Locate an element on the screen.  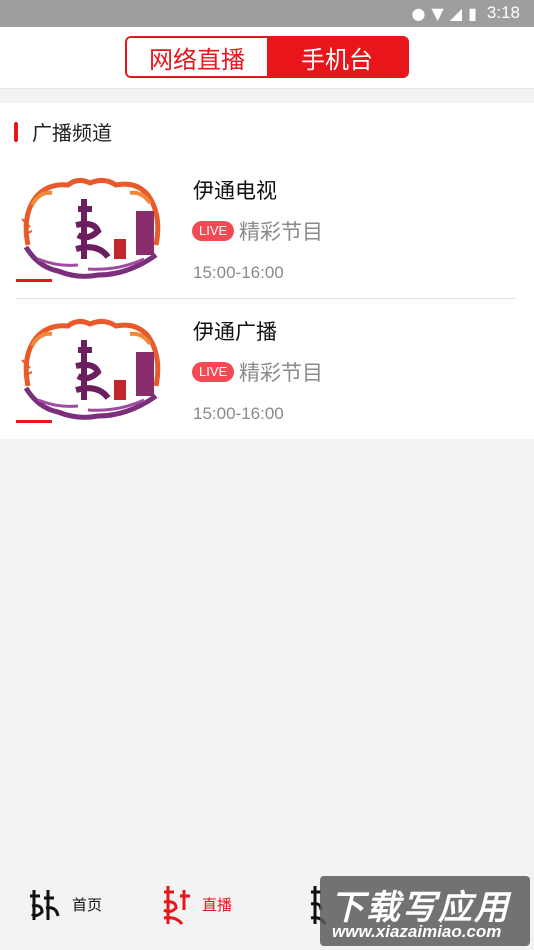
watermark-url: www.xiazaimiao.com is located at coordinates (417, 931).